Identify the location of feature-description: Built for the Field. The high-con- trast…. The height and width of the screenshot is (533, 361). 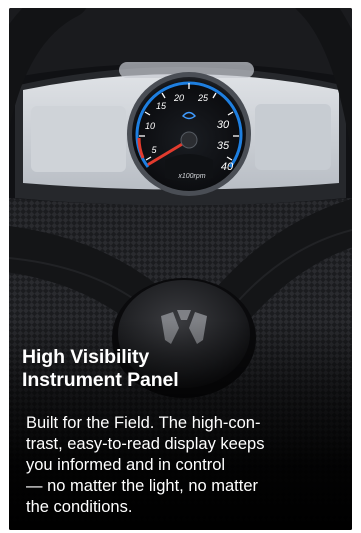
(145, 465).